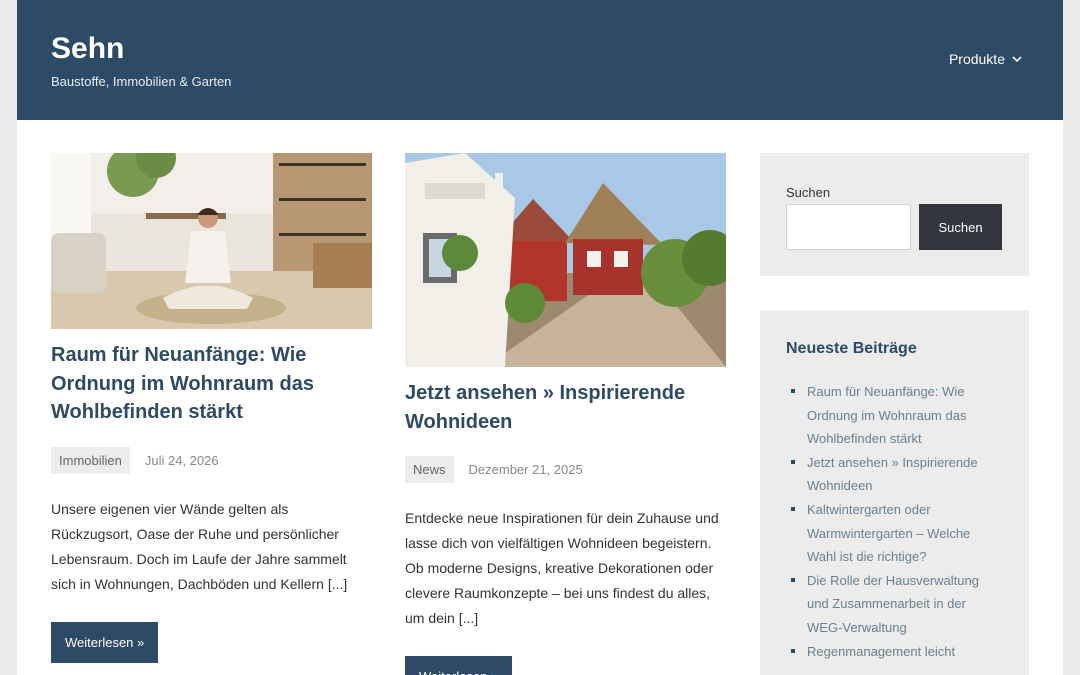  What do you see at coordinates (960, 227) in the screenshot?
I see `search-button: Suchen` at bounding box center [960, 227].